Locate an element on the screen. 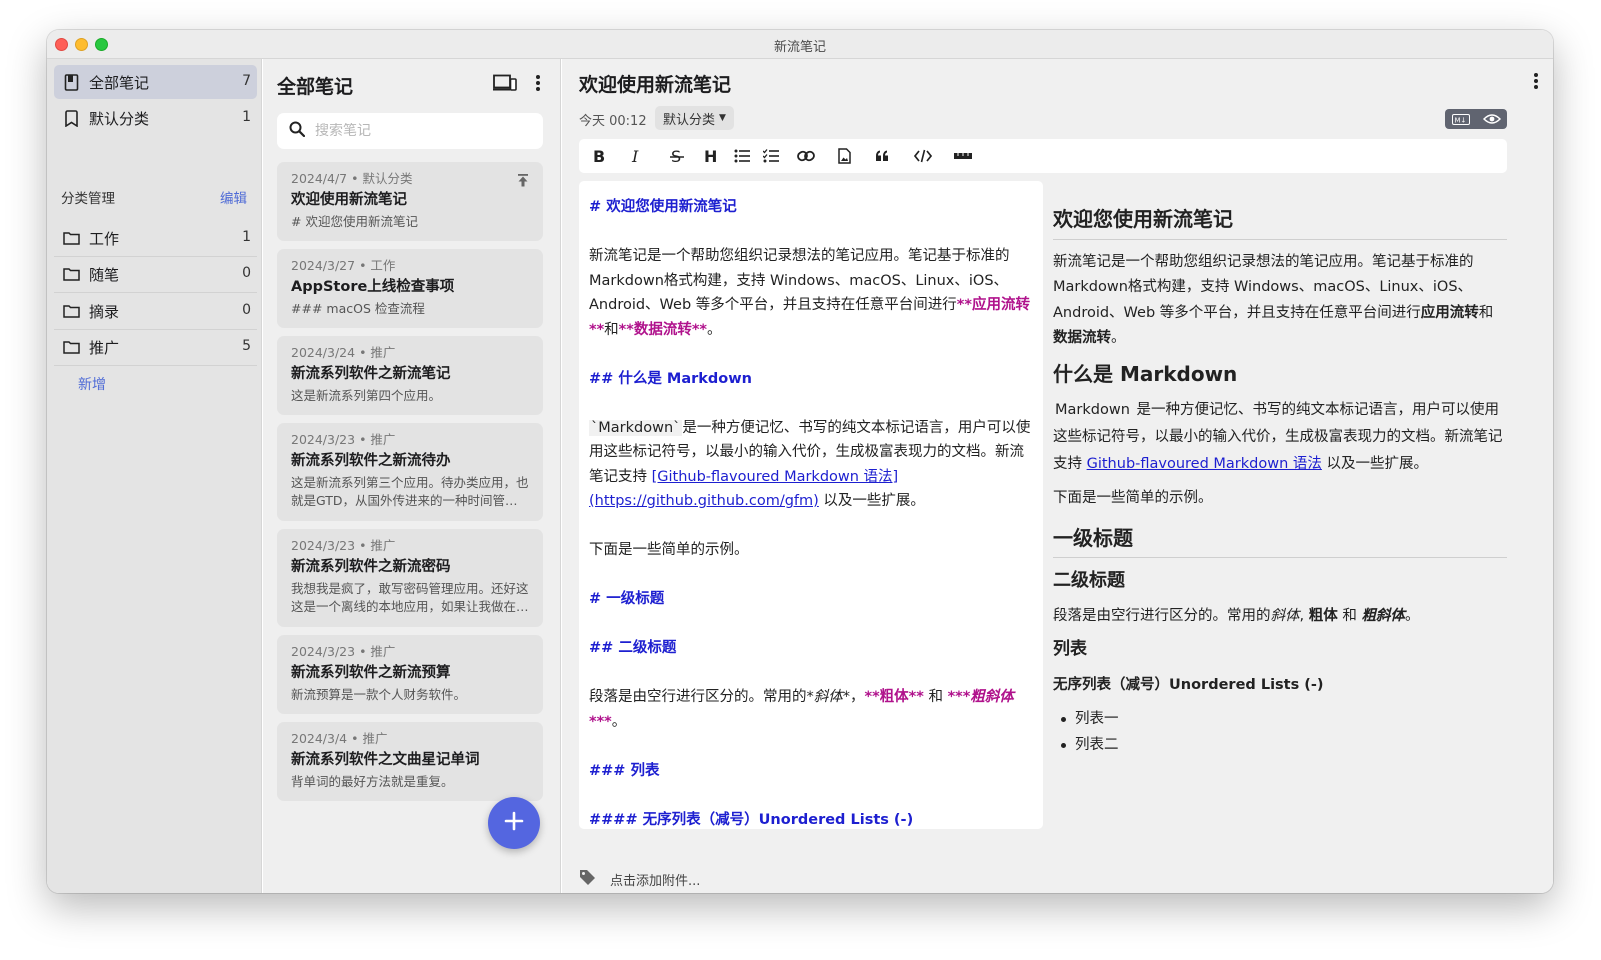 This screenshot has height=960, width=1601. md-heading-2: ## 什么是 Markdown is located at coordinates (670, 378).